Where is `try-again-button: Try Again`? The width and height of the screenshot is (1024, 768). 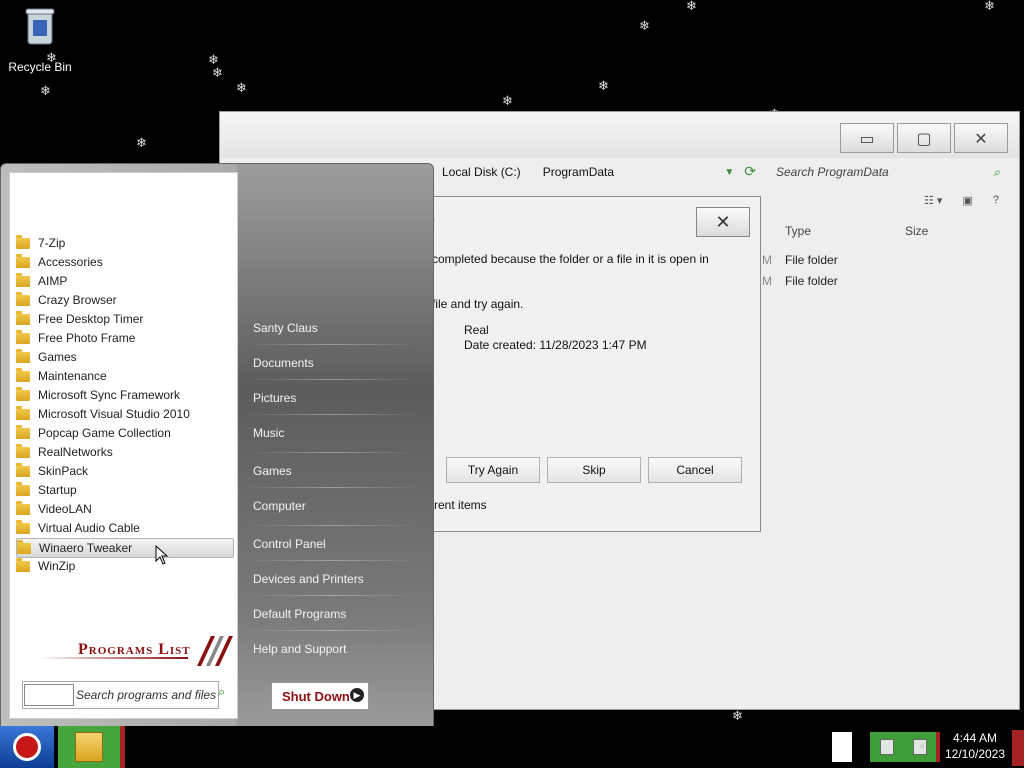 try-again-button: Try Again is located at coordinates (493, 470).